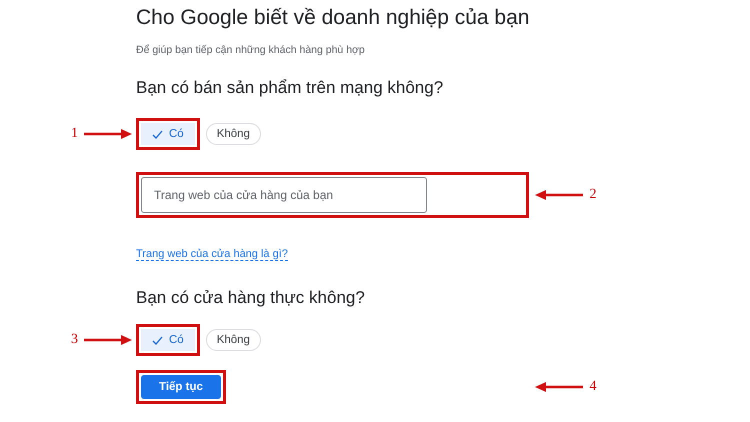 The width and height of the screenshot is (750, 422). What do you see at coordinates (251, 50) in the screenshot?
I see `subtitle: Để giúp bạn tiếp cận những khách hàng phù hợp` at bounding box center [251, 50].